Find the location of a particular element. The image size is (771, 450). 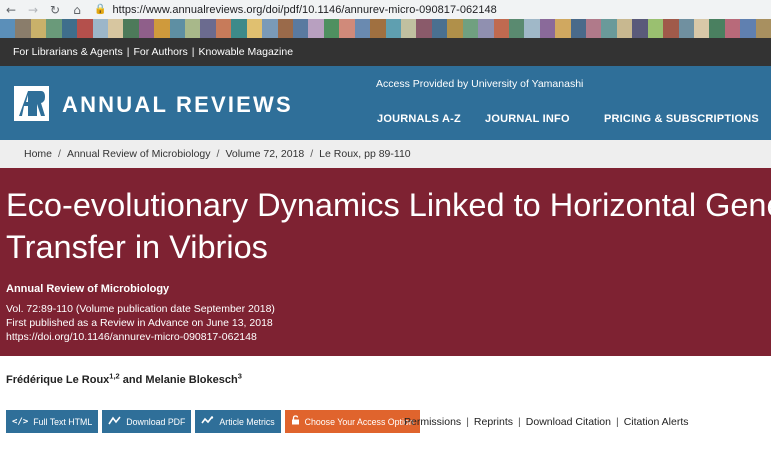

permissions-link: Permissions is located at coordinates (432, 422).